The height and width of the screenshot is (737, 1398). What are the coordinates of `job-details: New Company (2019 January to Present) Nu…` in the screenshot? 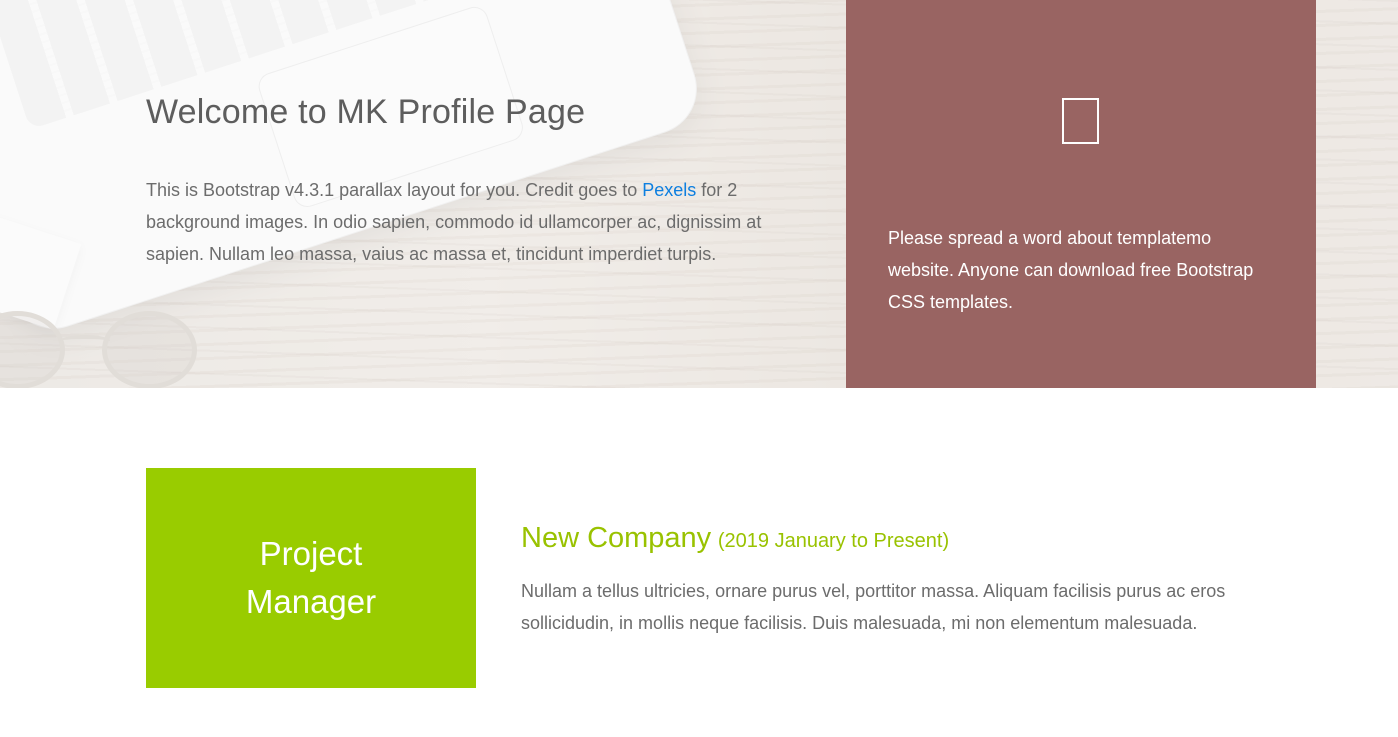 It's located at (901, 578).